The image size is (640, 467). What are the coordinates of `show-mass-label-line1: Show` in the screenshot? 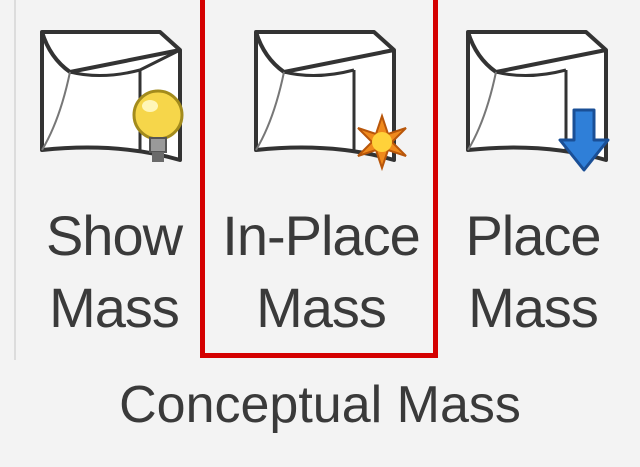 It's located at (114, 235).